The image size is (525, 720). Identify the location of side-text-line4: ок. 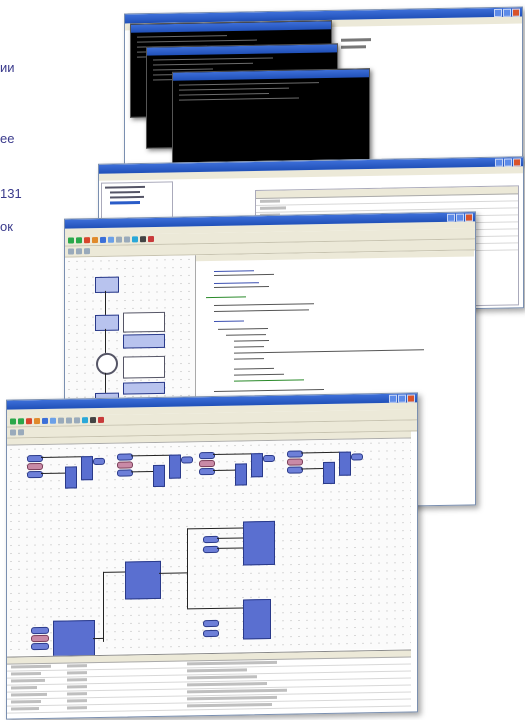
(6, 226).